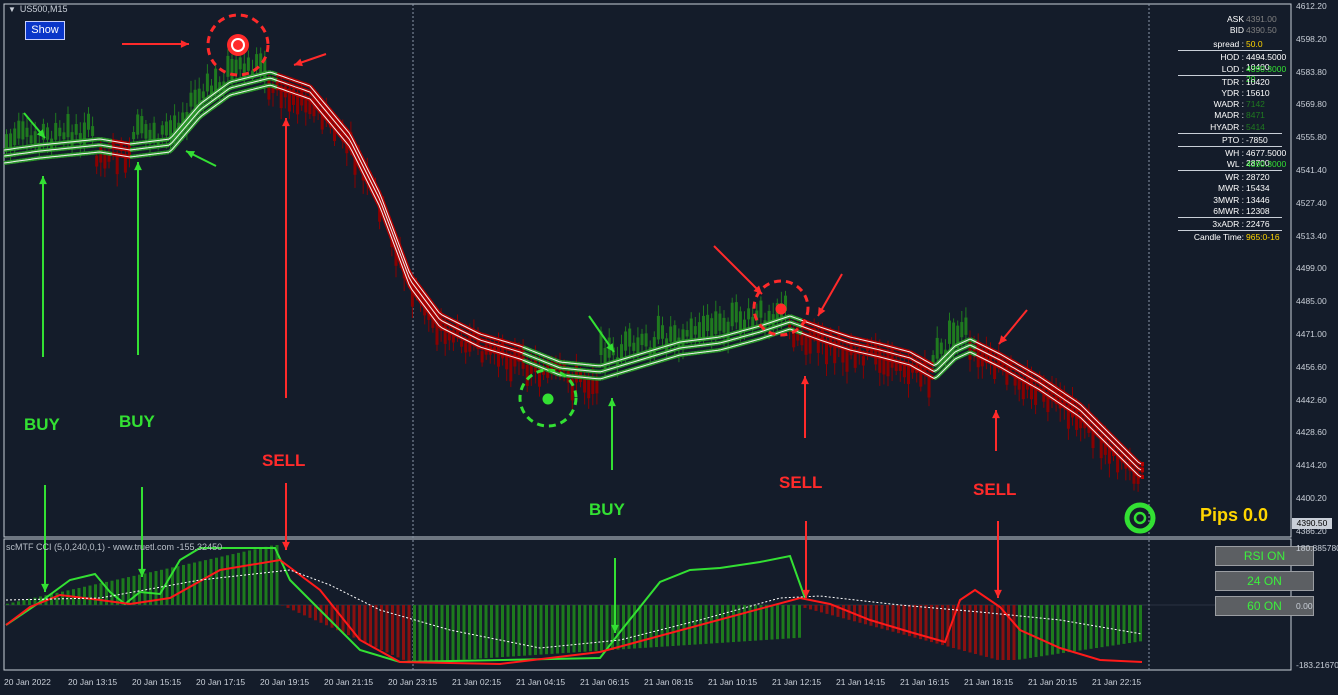 This screenshot has width=1338, height=695. What do you see at coordinates (1258, 188) in the screenshot?
I see `stats-value: 15434` at bounding box center [1258, 188].